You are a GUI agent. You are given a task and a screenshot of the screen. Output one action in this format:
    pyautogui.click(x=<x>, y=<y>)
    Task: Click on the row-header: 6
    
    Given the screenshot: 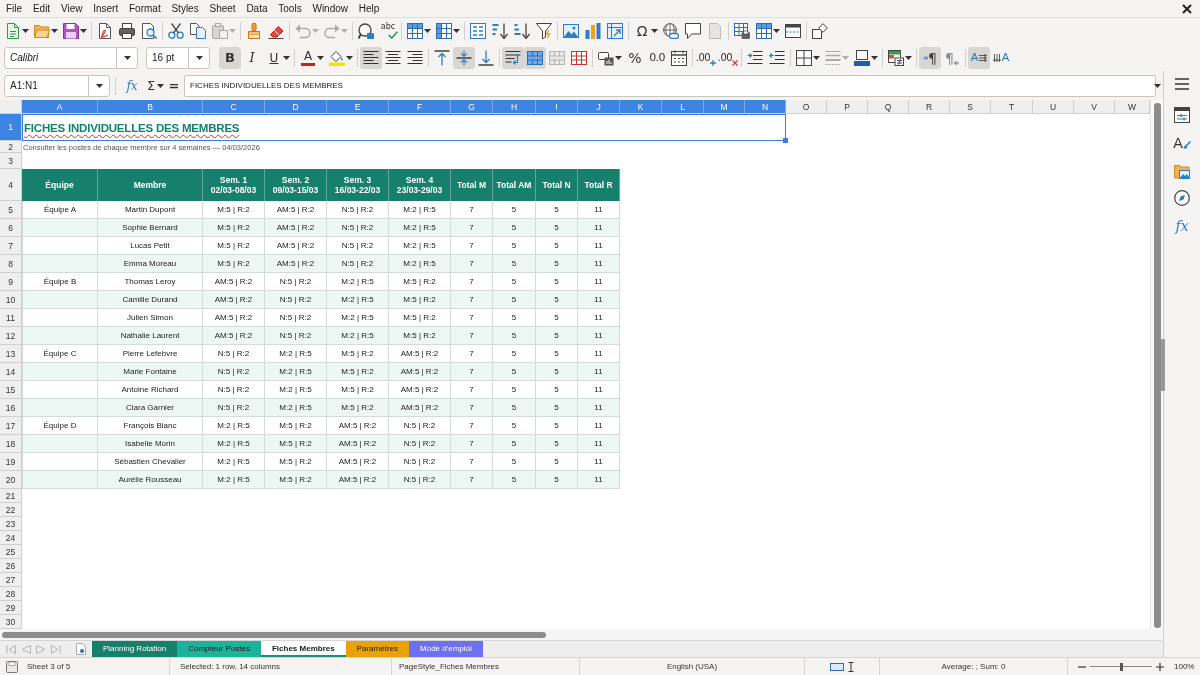 What is the action you would take?
    pyautogui.click(x=11, y=228)
    